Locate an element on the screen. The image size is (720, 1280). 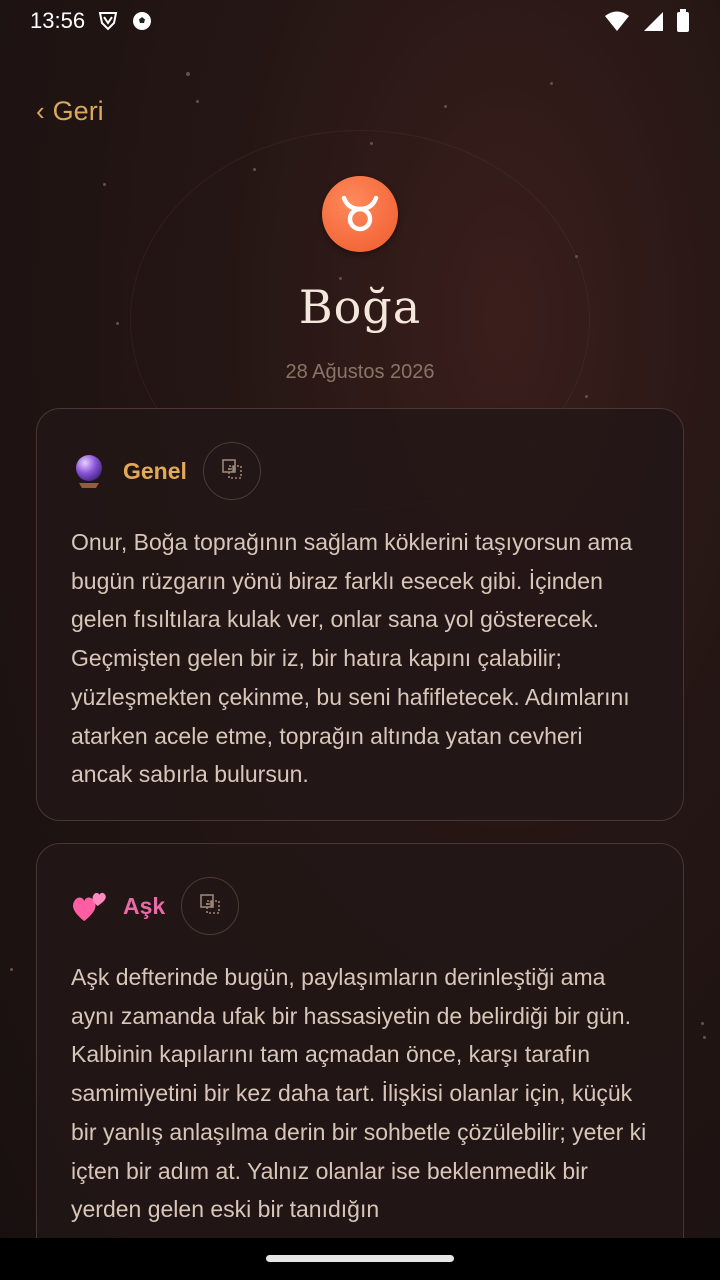
back-button: ‹ Geri is located at coordinates (70, 111).